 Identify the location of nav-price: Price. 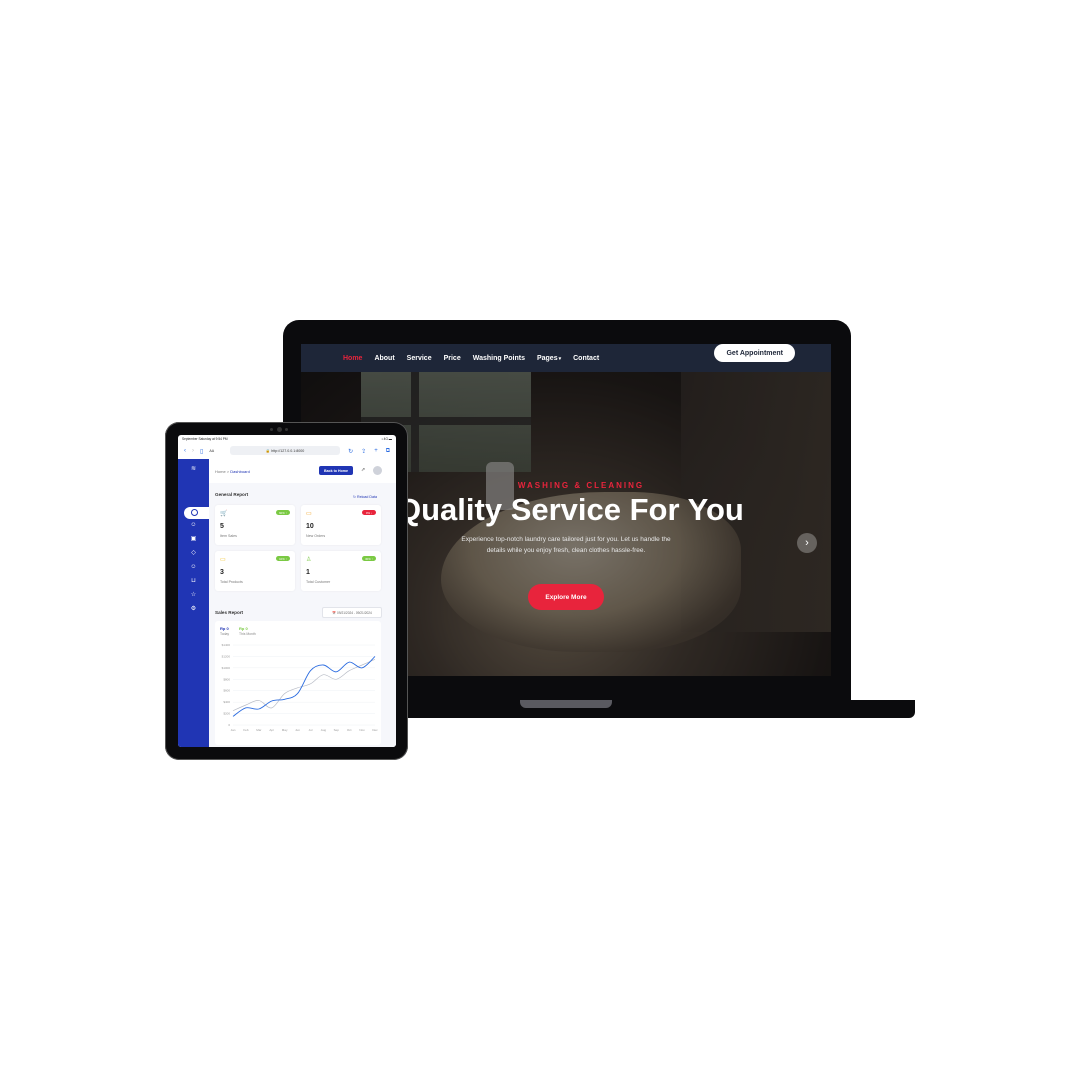
(452, 358).